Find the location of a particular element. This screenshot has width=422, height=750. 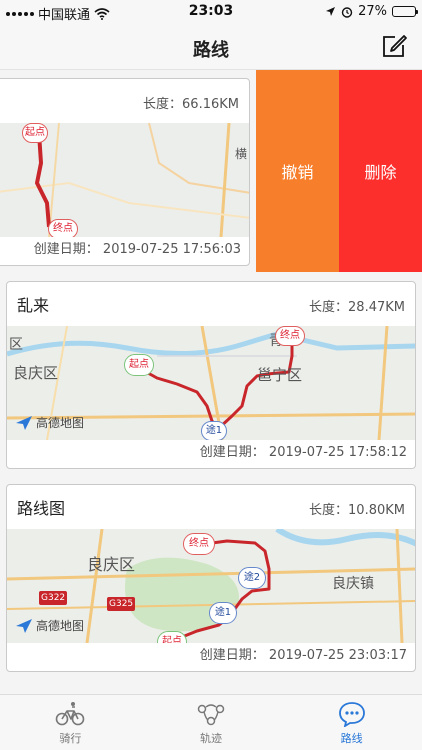

battery-percent: 27% is located at coordinates (372, 11).